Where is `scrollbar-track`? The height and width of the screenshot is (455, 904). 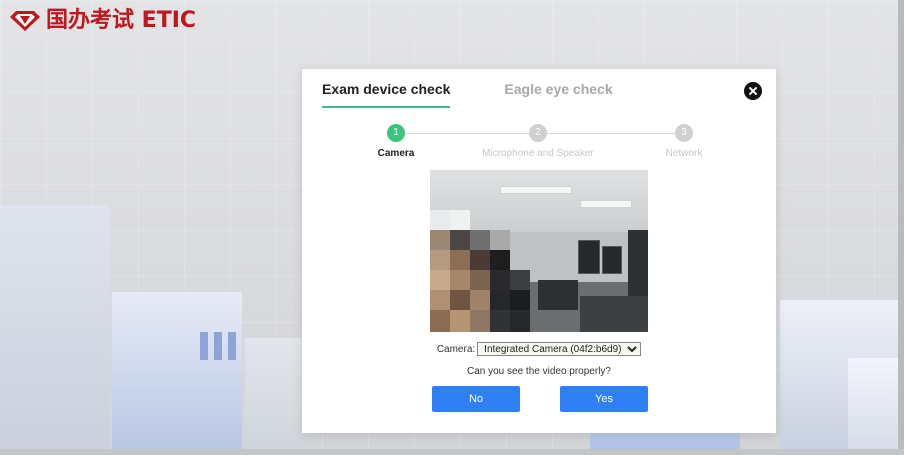 scrollbar-track is located at coordinates (901, 227).